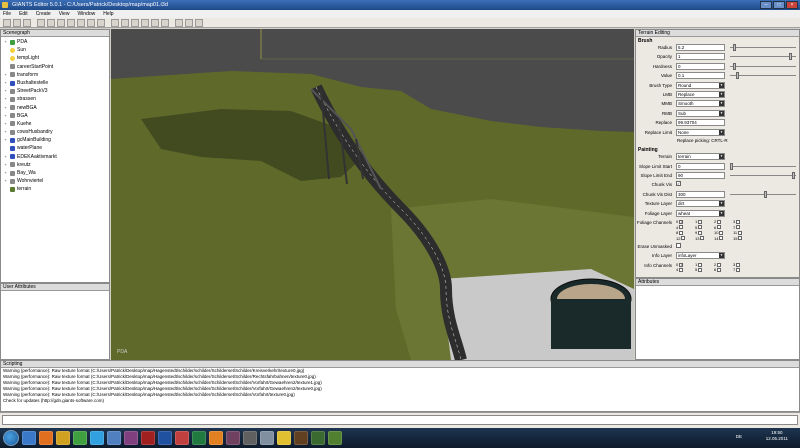  What do you see at coordinates (763, 166) in the screenshot?
I see `slope-start-slider` at bounding box center [763, 166].